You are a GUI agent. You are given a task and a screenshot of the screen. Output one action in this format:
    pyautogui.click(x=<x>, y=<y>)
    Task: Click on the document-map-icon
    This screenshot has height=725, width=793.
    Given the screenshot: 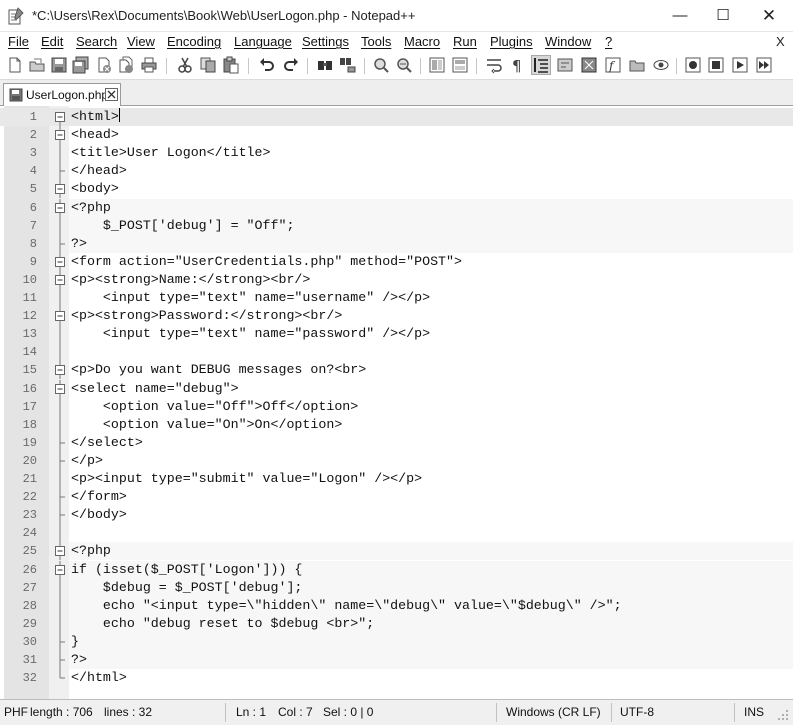 What is the action you would take?
    pyautogui.click(x=589, y=65)
    